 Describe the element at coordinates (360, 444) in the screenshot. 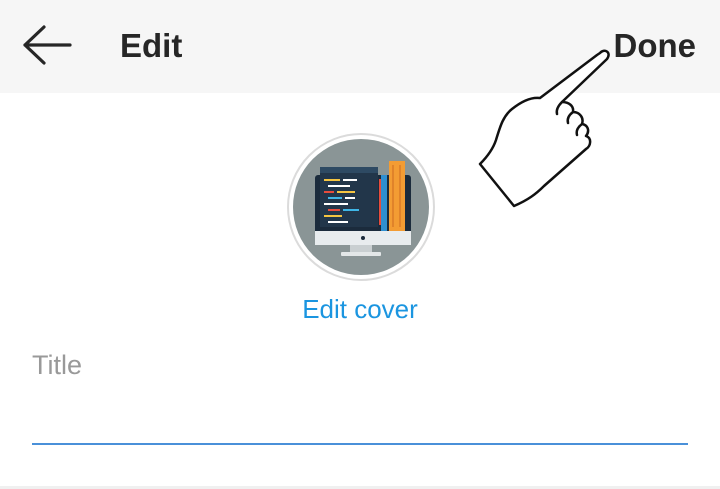

I see `title-input-underline` at that location.